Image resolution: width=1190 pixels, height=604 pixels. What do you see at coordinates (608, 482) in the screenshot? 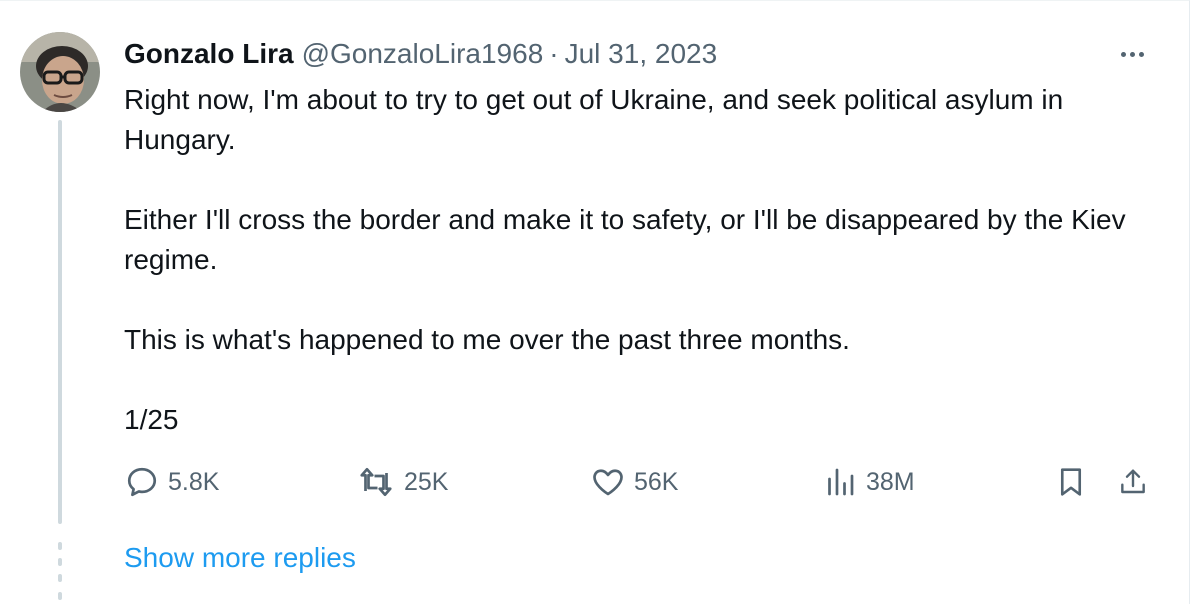
I see `heart-icon` at bounding box center [608, 482].